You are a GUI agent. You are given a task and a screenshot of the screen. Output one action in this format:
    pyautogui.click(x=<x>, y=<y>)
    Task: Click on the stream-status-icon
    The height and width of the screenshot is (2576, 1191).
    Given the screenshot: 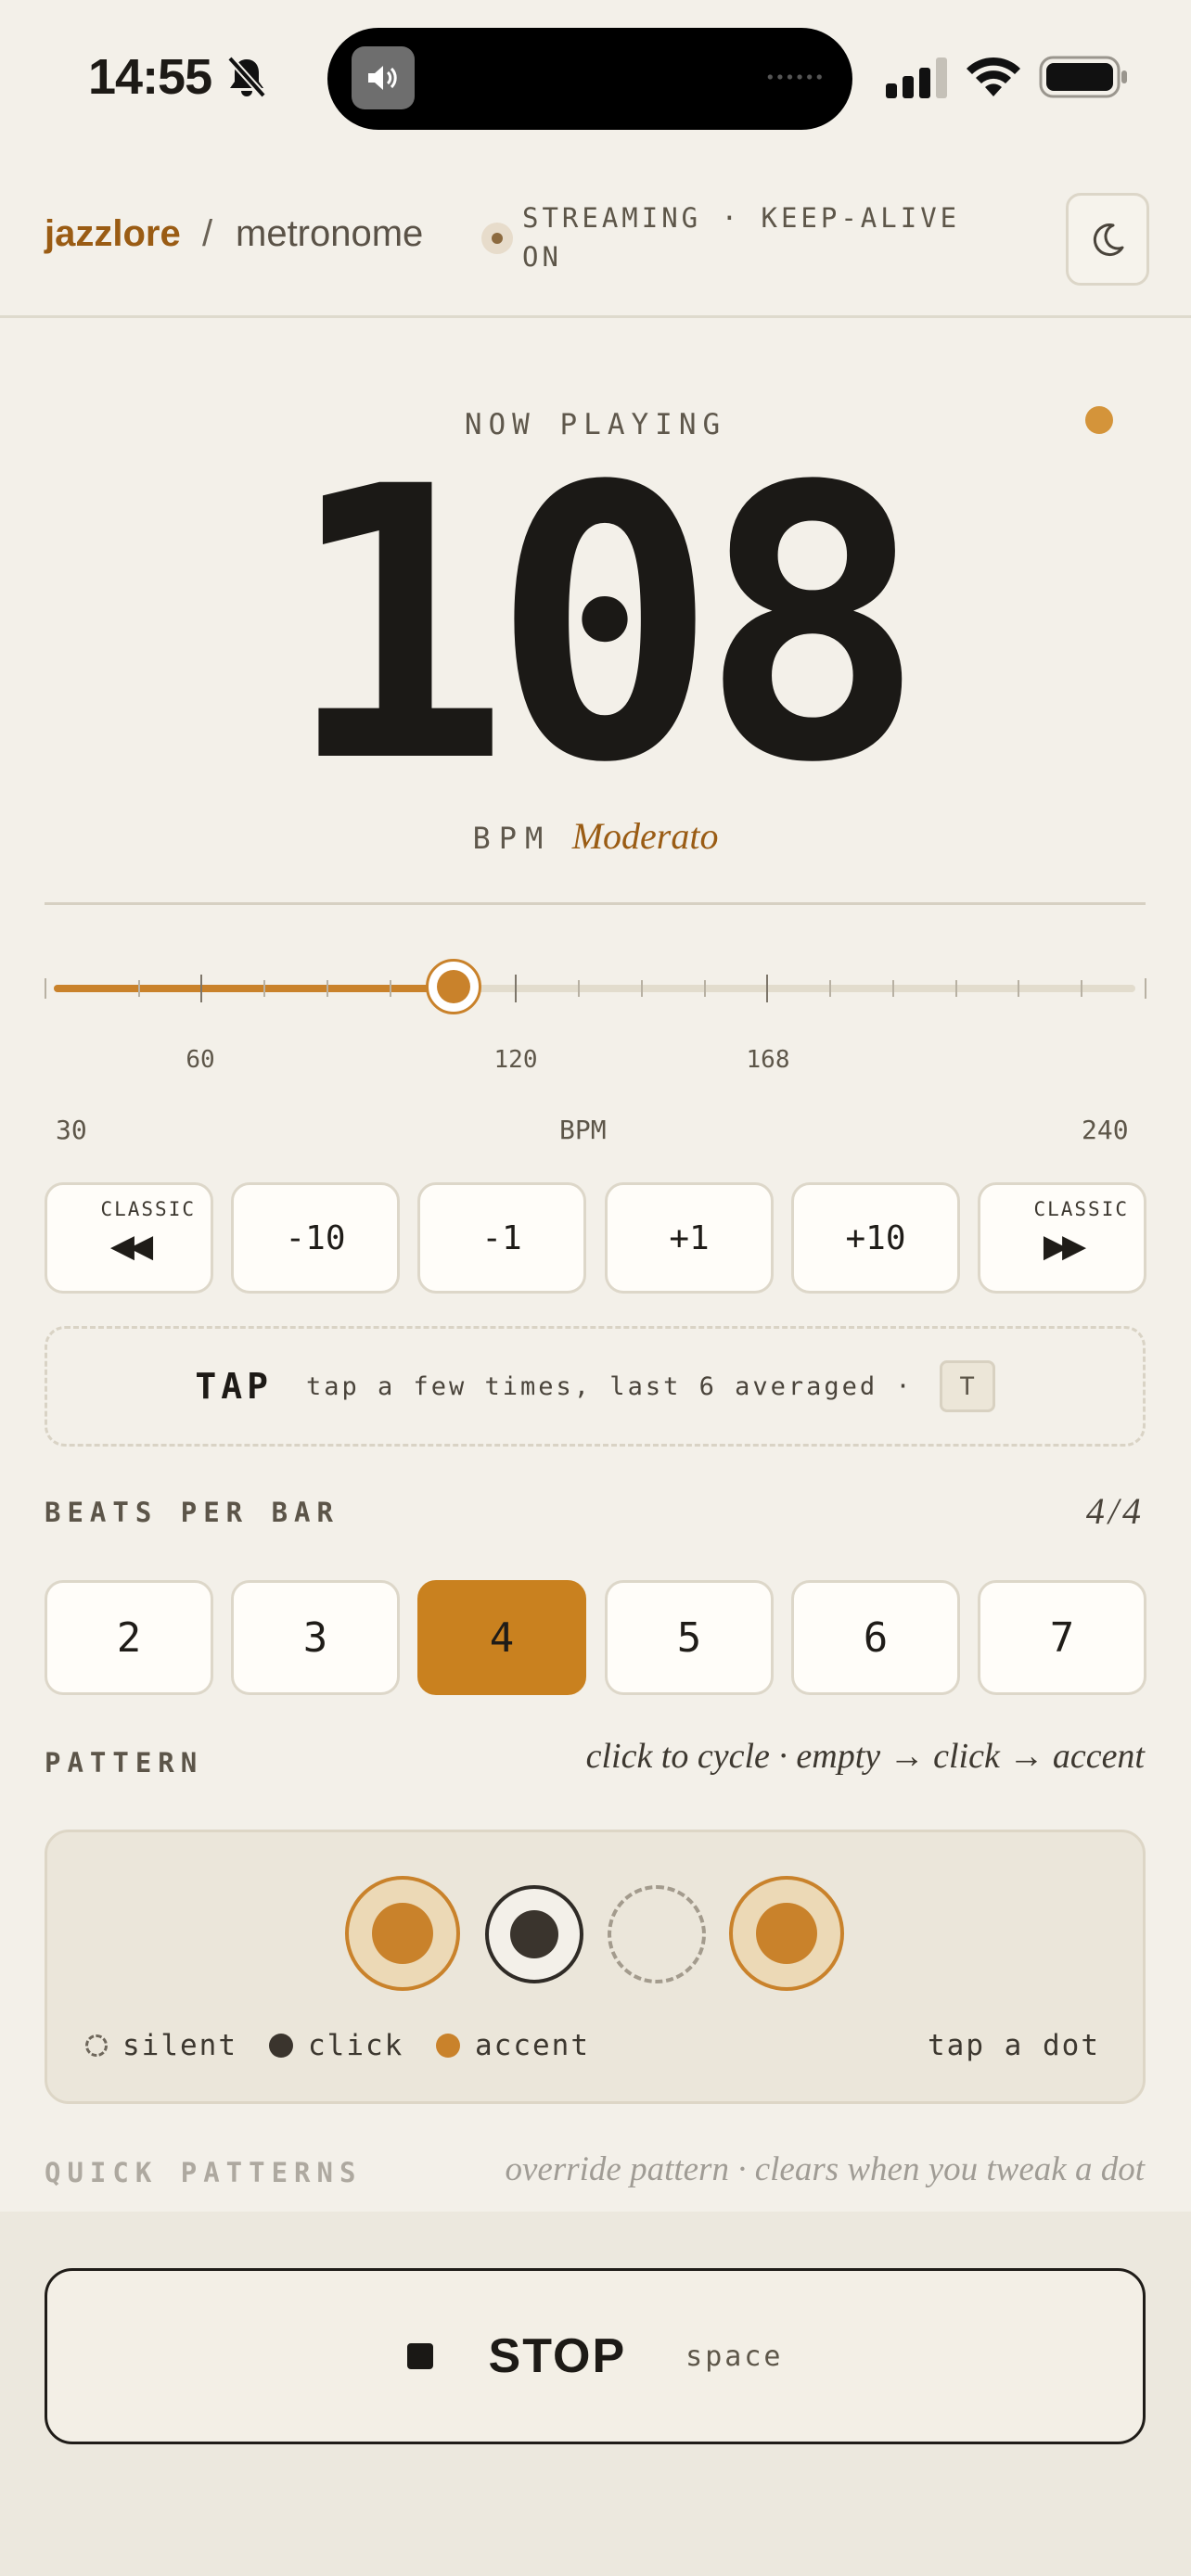 What is the action you would take?
    pyautogui.click(x=497, y=239)
    